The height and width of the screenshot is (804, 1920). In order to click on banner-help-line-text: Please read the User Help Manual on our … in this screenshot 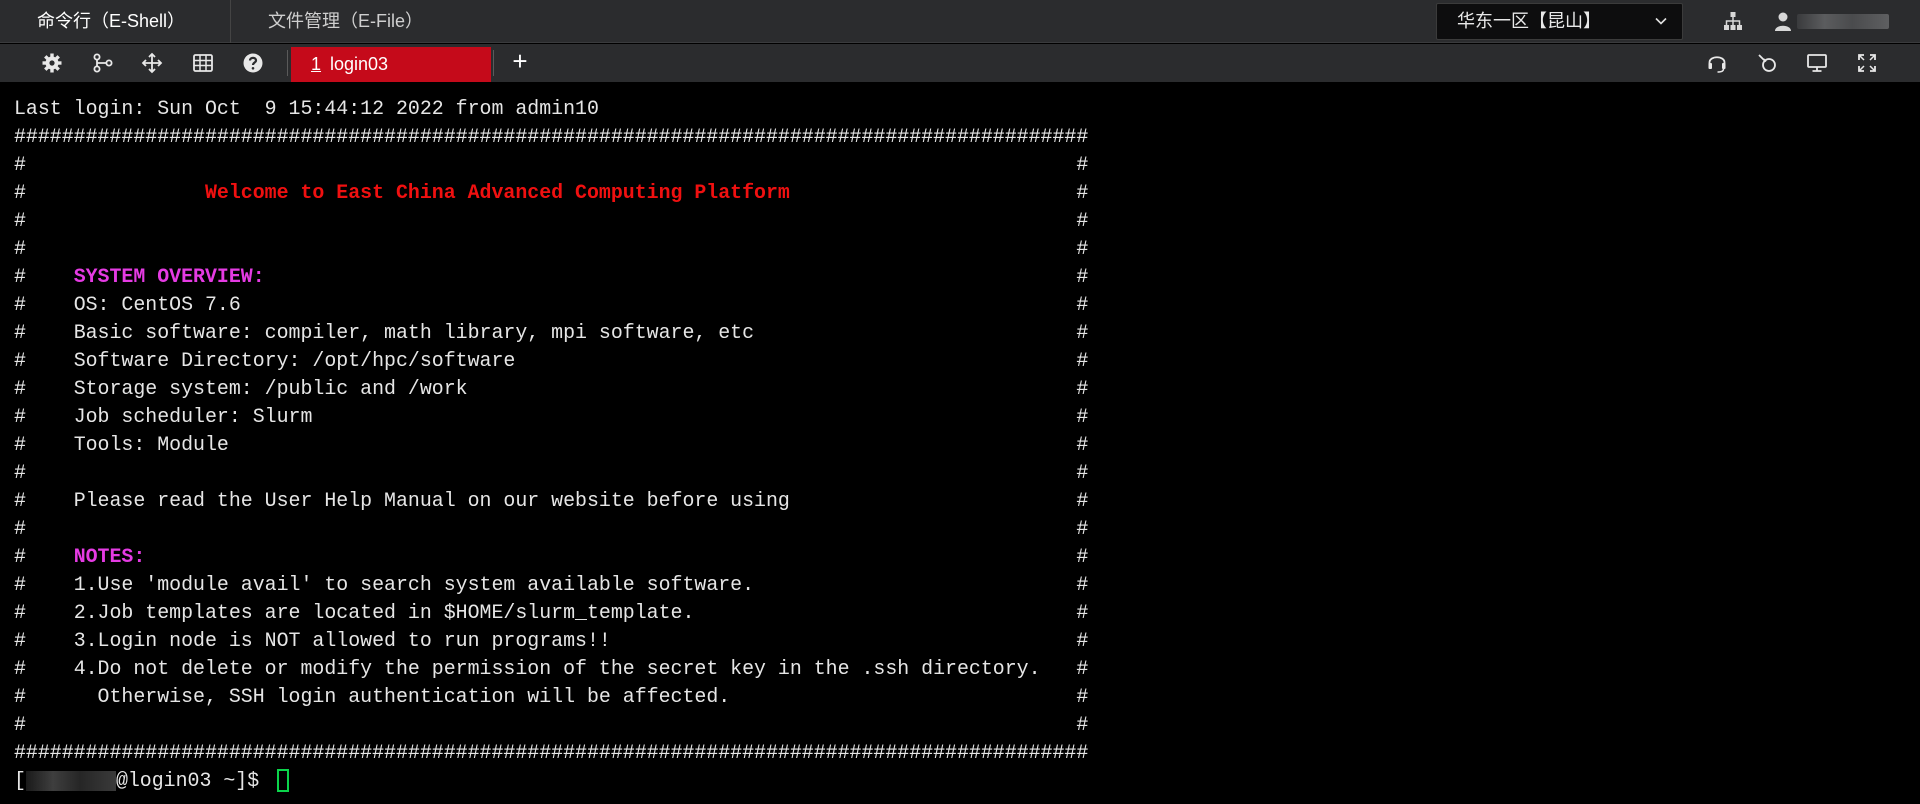, I will do `click(431, 500)`.